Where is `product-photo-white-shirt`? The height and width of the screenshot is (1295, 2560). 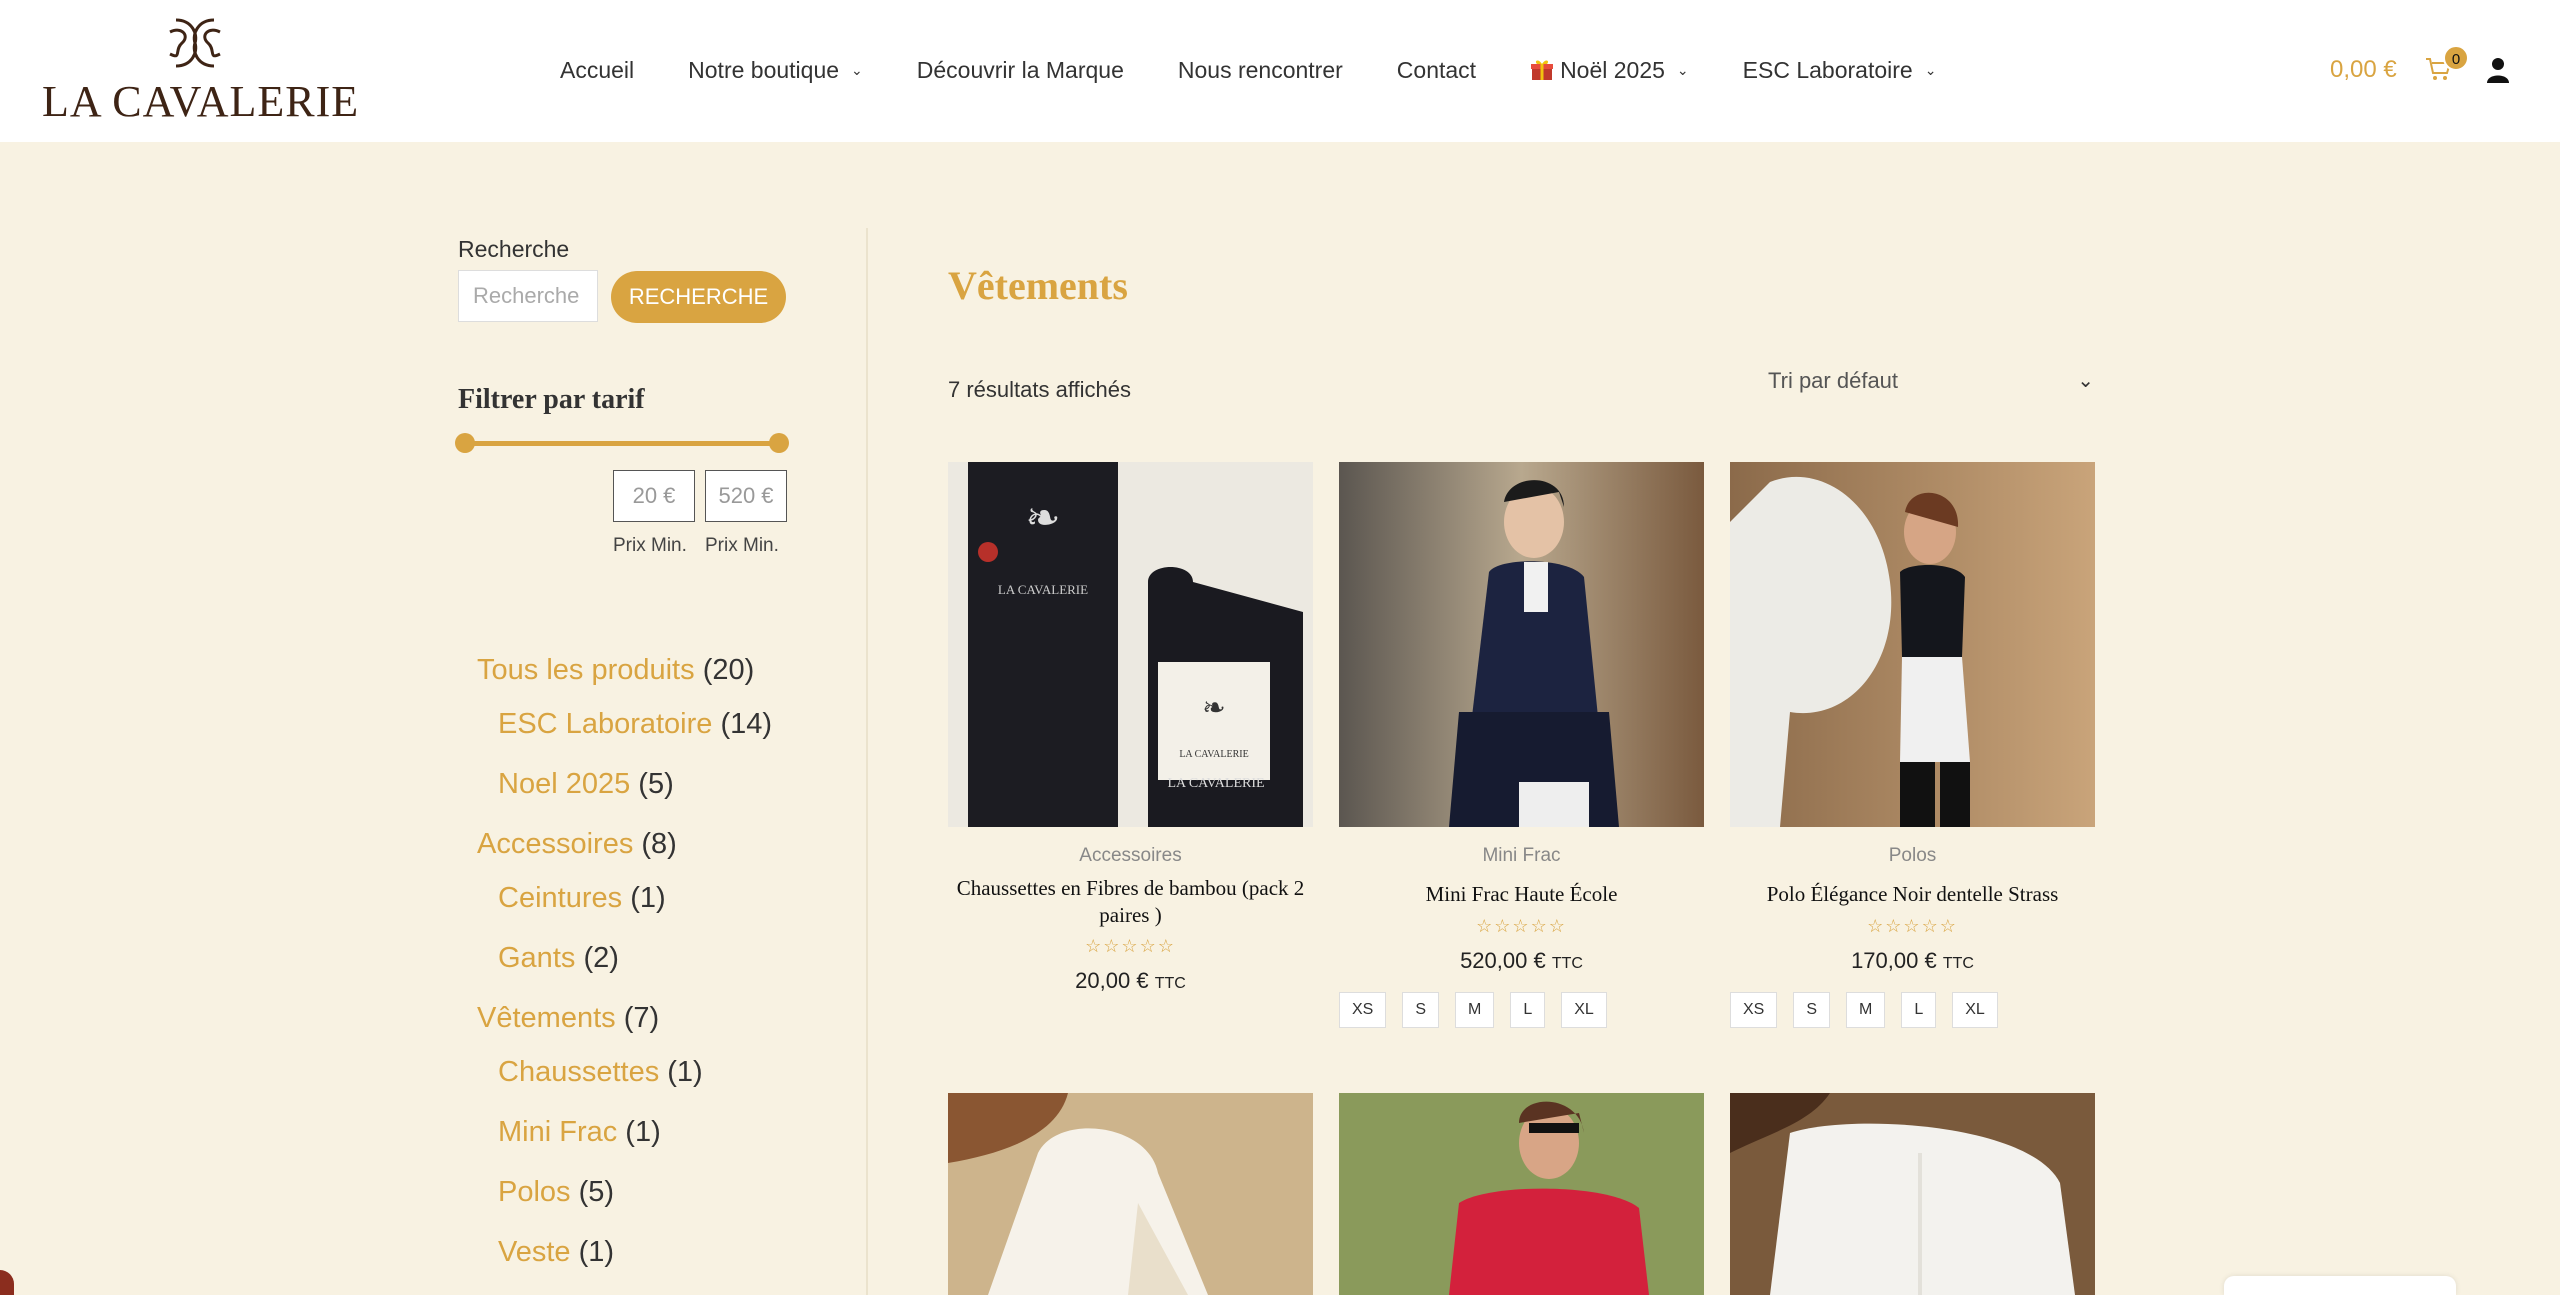
product-photo-white-shirt is located at coordinates (1912, 1194).